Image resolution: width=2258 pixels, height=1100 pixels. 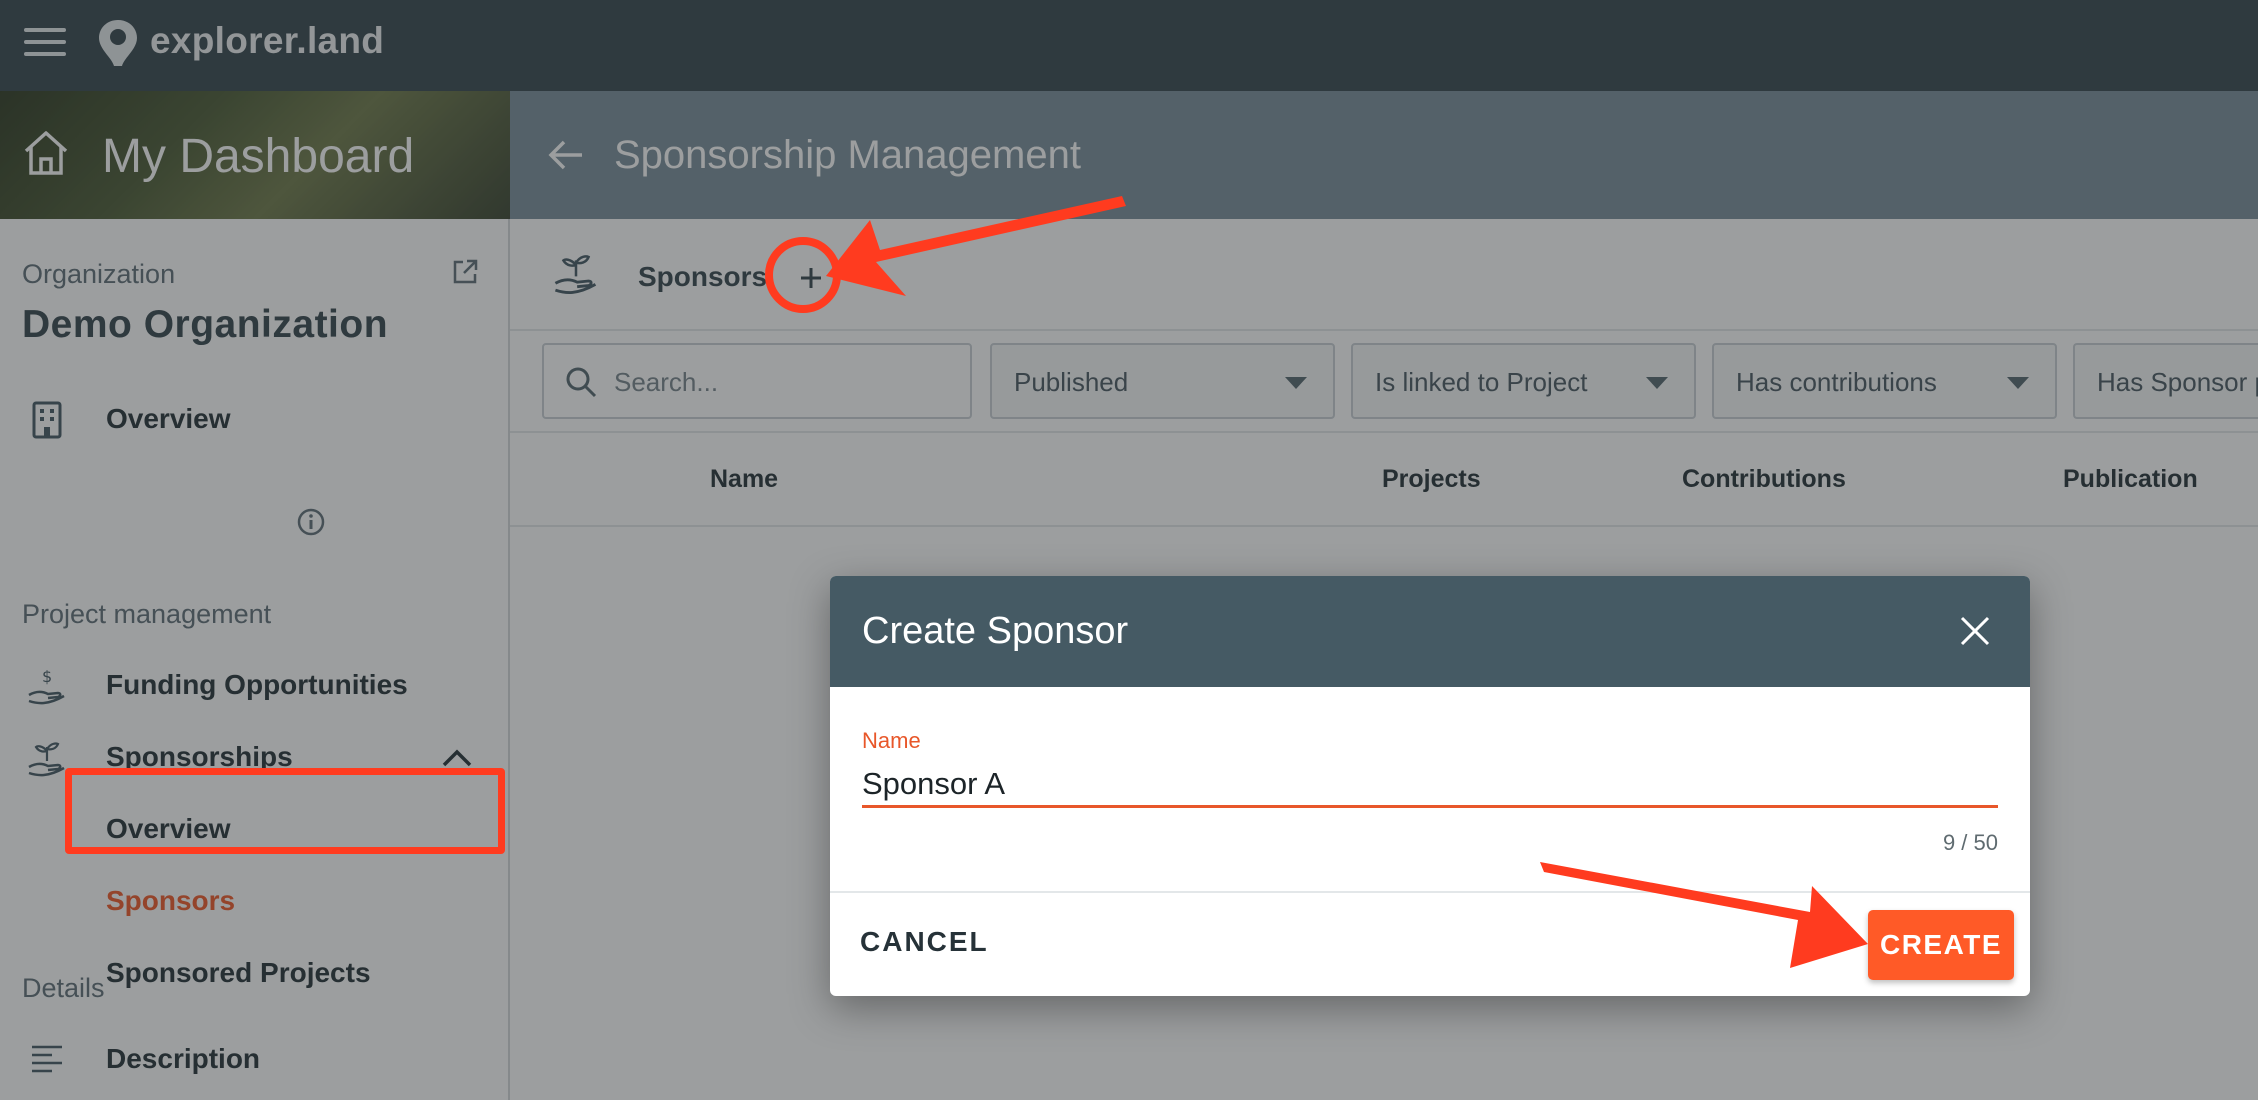 I want to click on name-field-label: Name, so click(x=891, y=740).